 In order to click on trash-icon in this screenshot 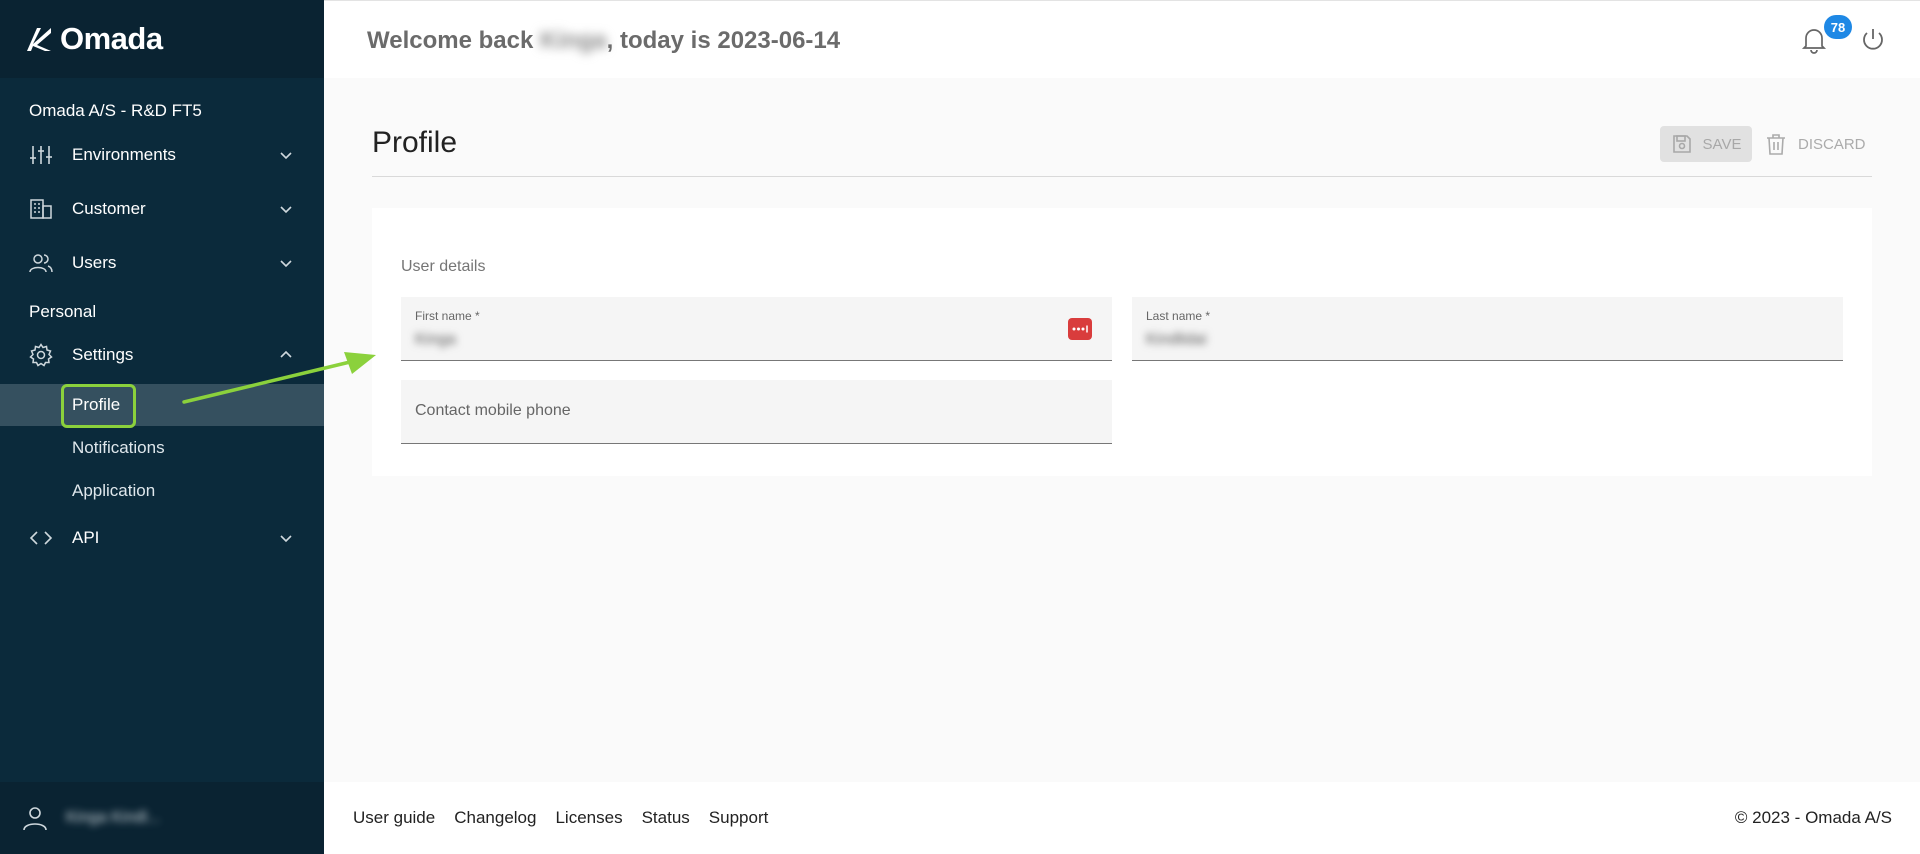, I will do `click(1776, 144)`.